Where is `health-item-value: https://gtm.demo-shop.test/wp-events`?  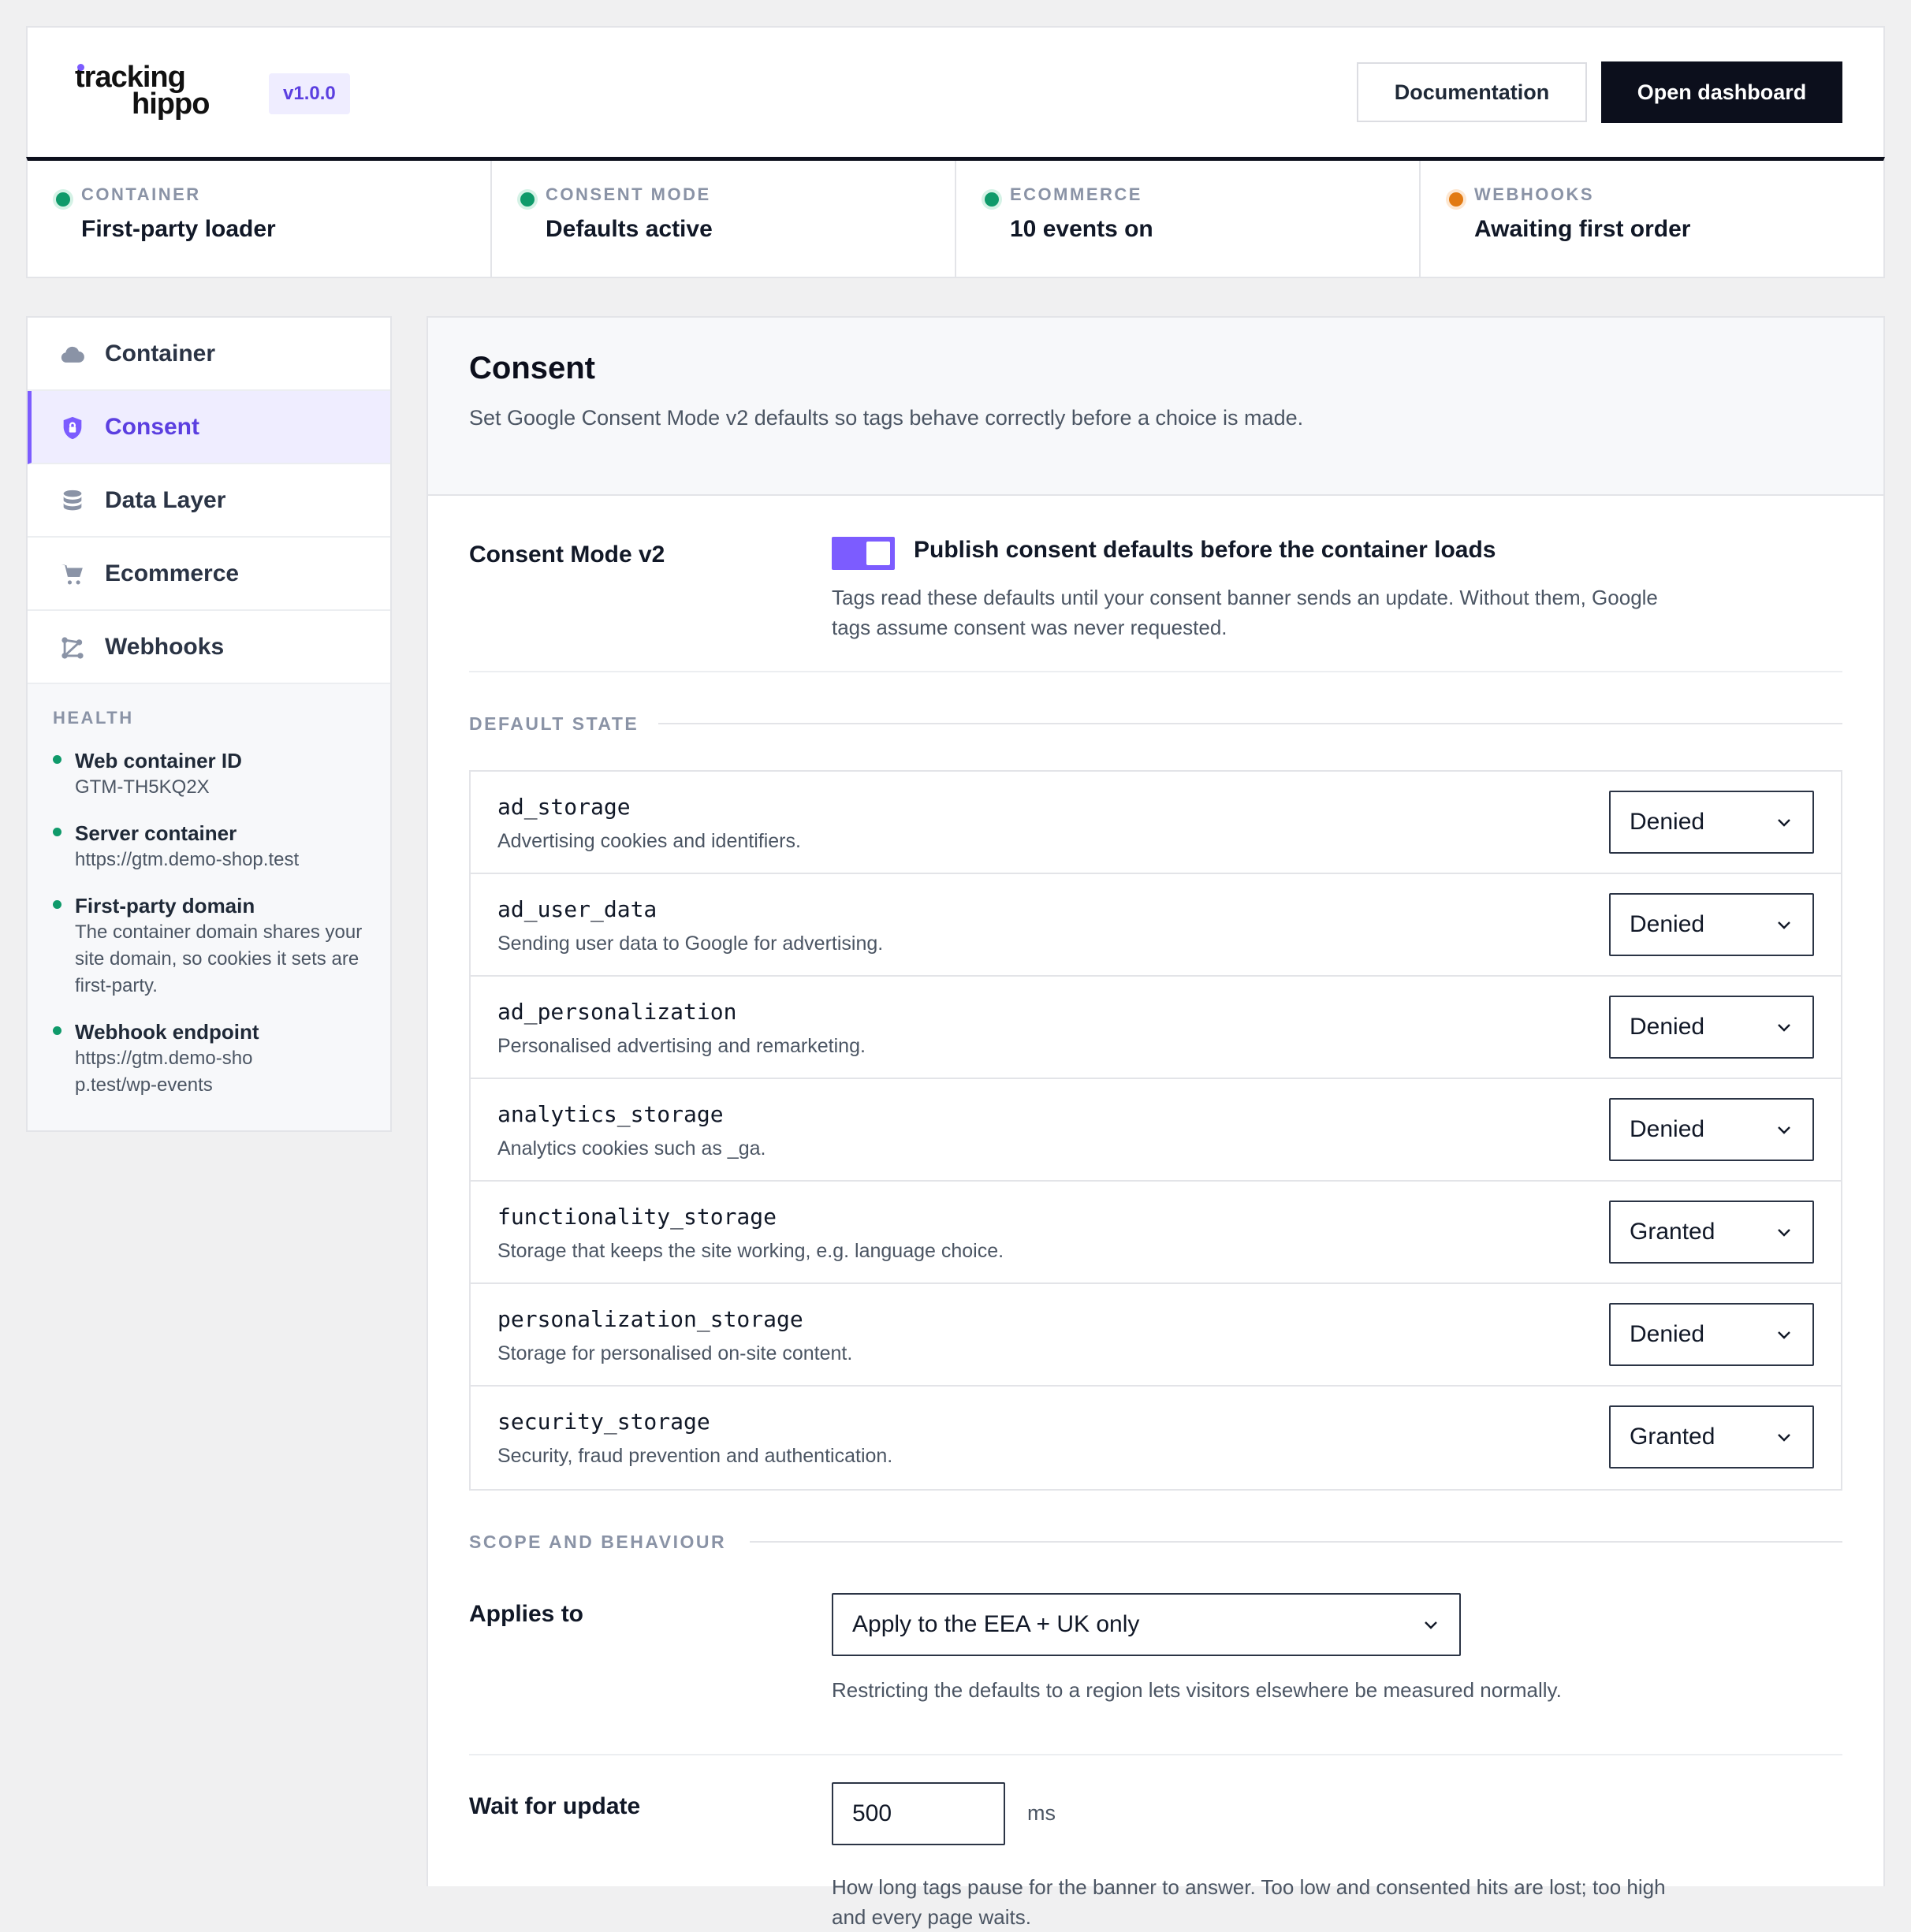
health-item-value: https://gtm.demo-shop.test/wp-events is located at coordinates (164, 1072).